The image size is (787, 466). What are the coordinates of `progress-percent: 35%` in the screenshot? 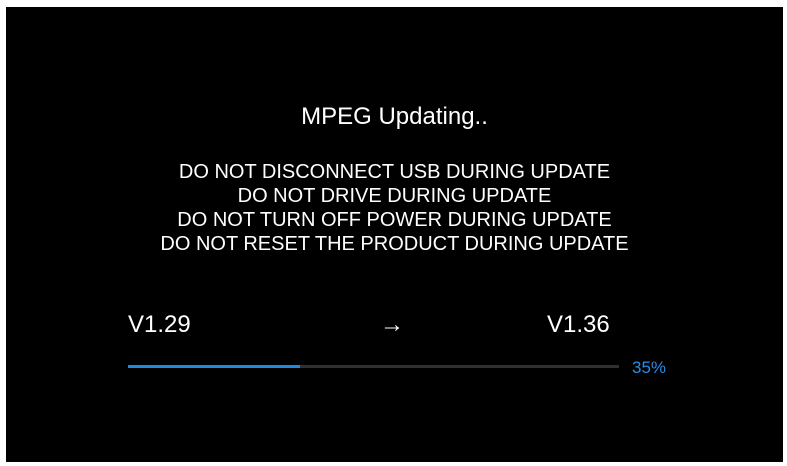 It's located at (649, 367).